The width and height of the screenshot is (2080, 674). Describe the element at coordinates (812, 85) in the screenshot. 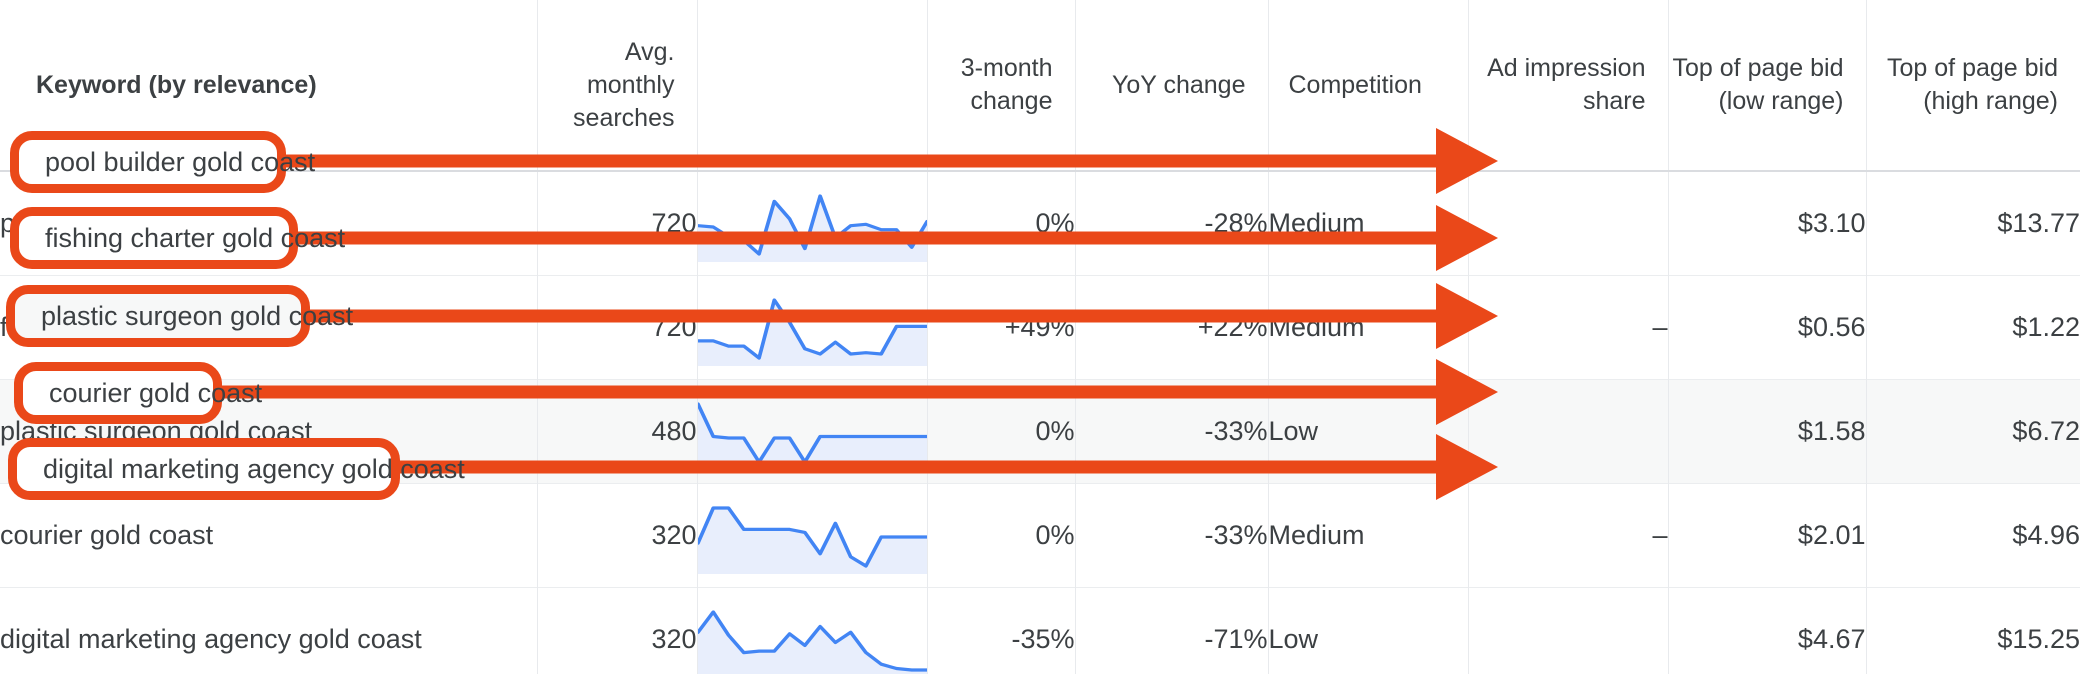

I see `column-header-sparkline` at that location.